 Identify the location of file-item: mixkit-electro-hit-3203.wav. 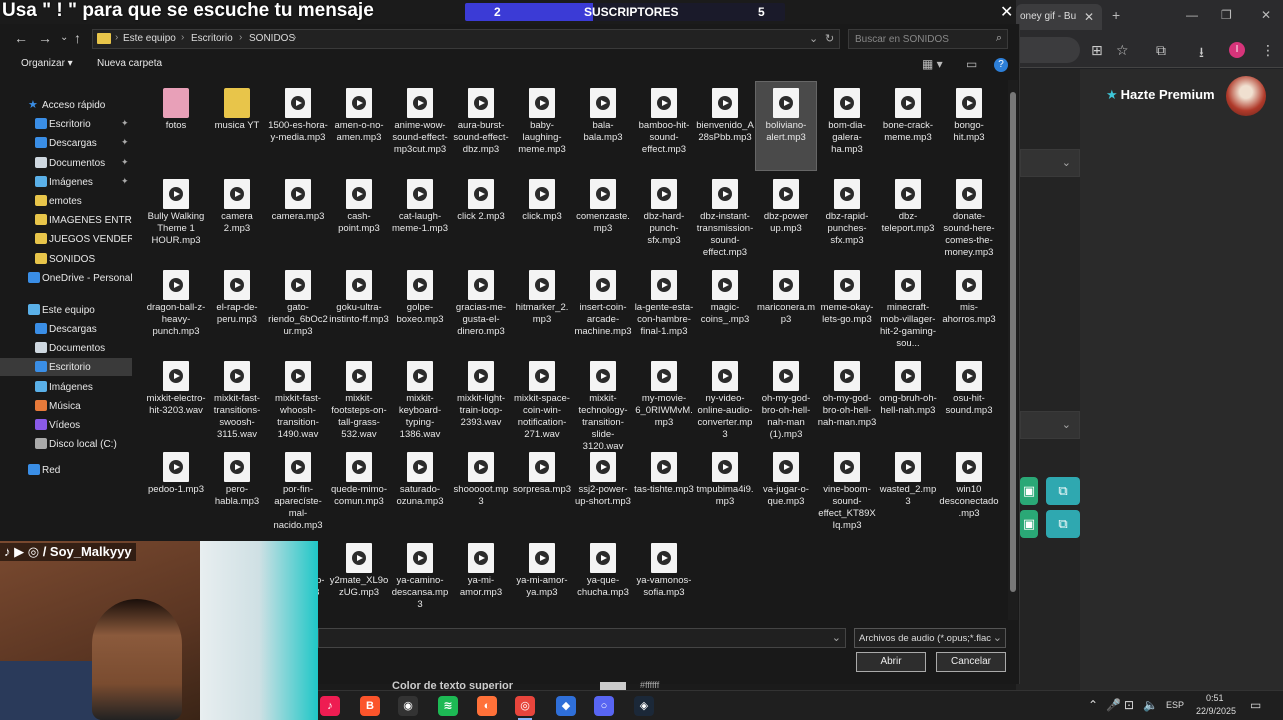
(176, 399).